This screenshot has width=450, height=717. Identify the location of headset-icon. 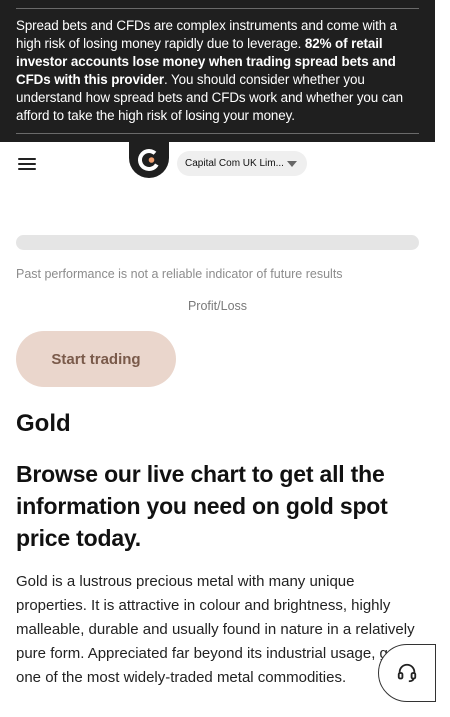
(407, 673).